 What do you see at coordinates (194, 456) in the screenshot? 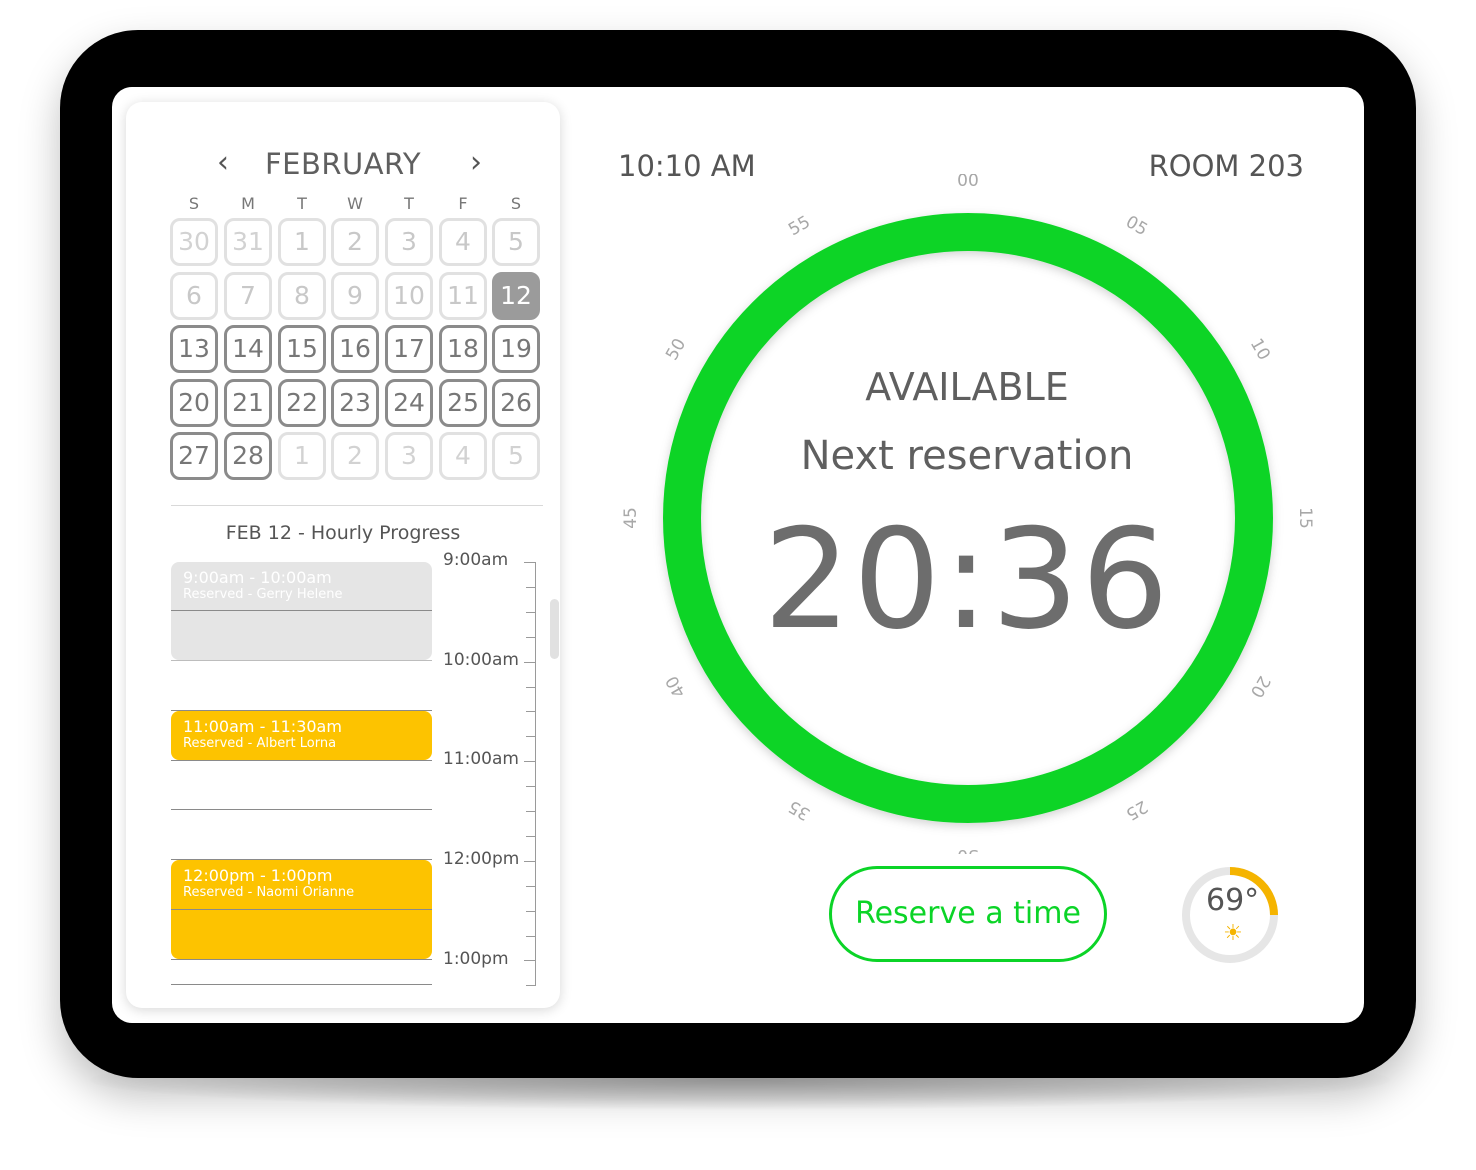
I see `calendar-day: 27` at bounding box center [194, 456].